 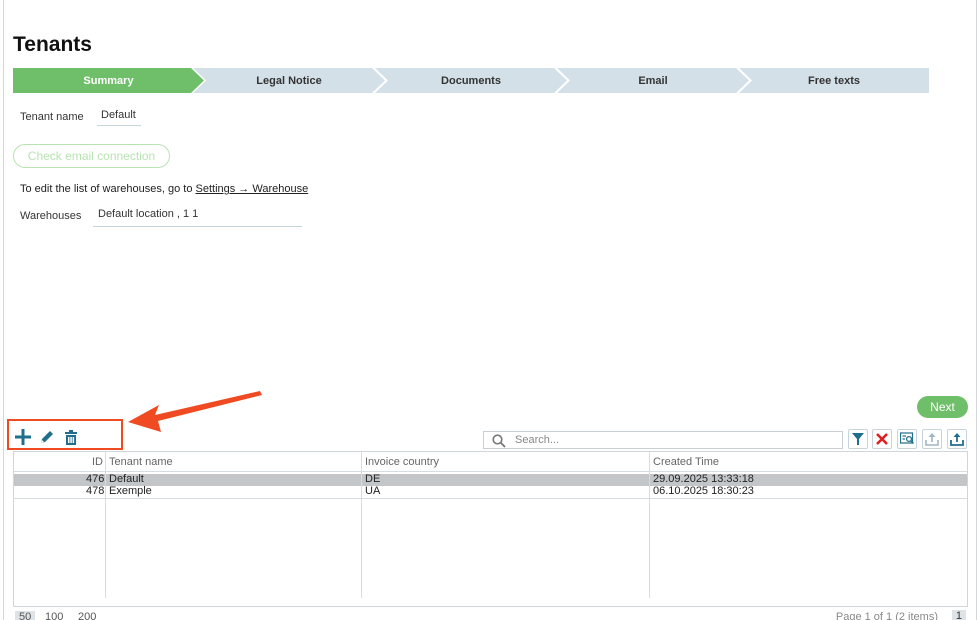 What do you see at coordinates (54, 615) in the screenshot?
I see `page-size-option: 100` at bounding box center [54, 615].